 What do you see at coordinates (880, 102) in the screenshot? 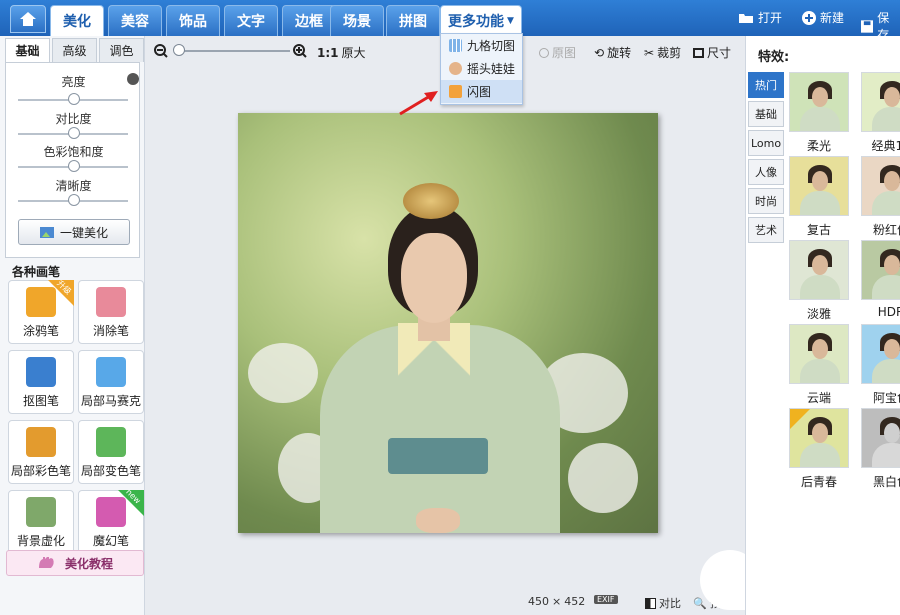
I see `effect-thumb-classic` at bounding box center [880, 102].